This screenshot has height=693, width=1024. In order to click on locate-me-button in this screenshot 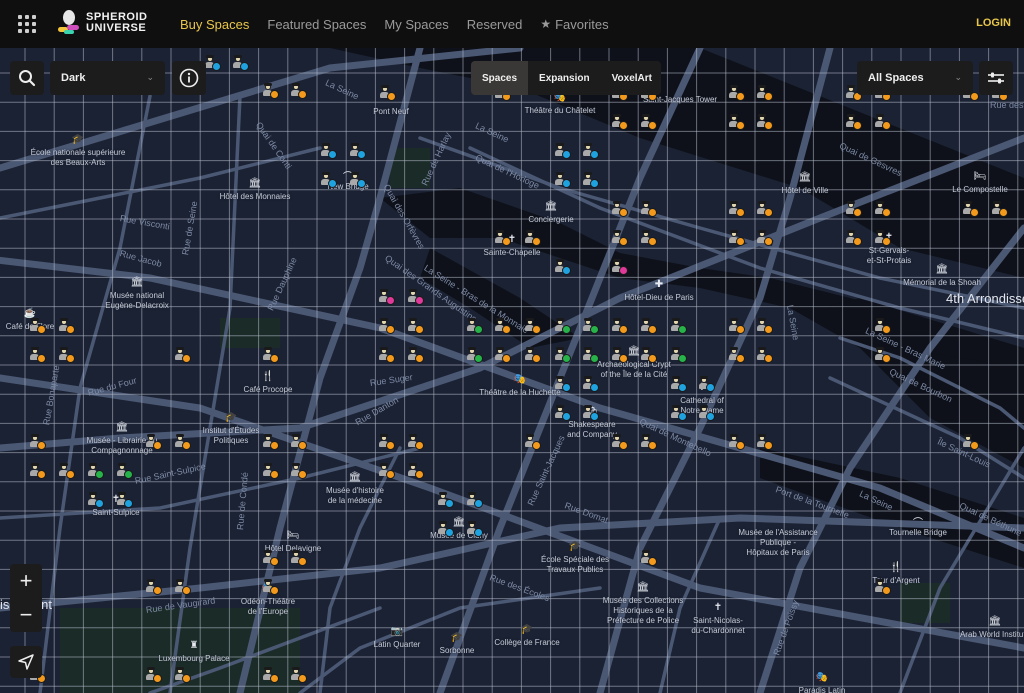, I will do `click(26, 662)`.